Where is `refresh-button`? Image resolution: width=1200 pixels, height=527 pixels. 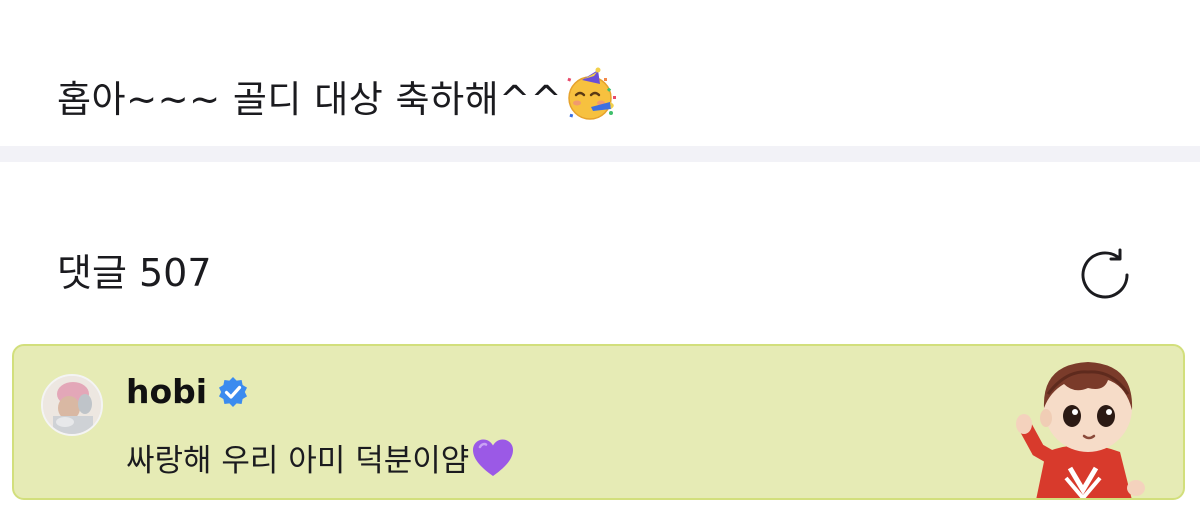 refresh-button is located at coordinates (1105, 275).